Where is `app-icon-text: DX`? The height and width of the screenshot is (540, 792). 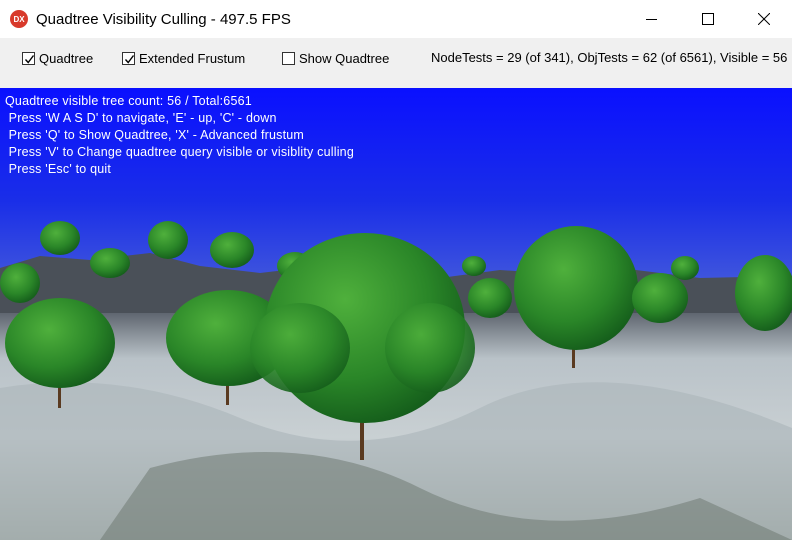
app-icon-text: DX is located at coordinates (19, 19).